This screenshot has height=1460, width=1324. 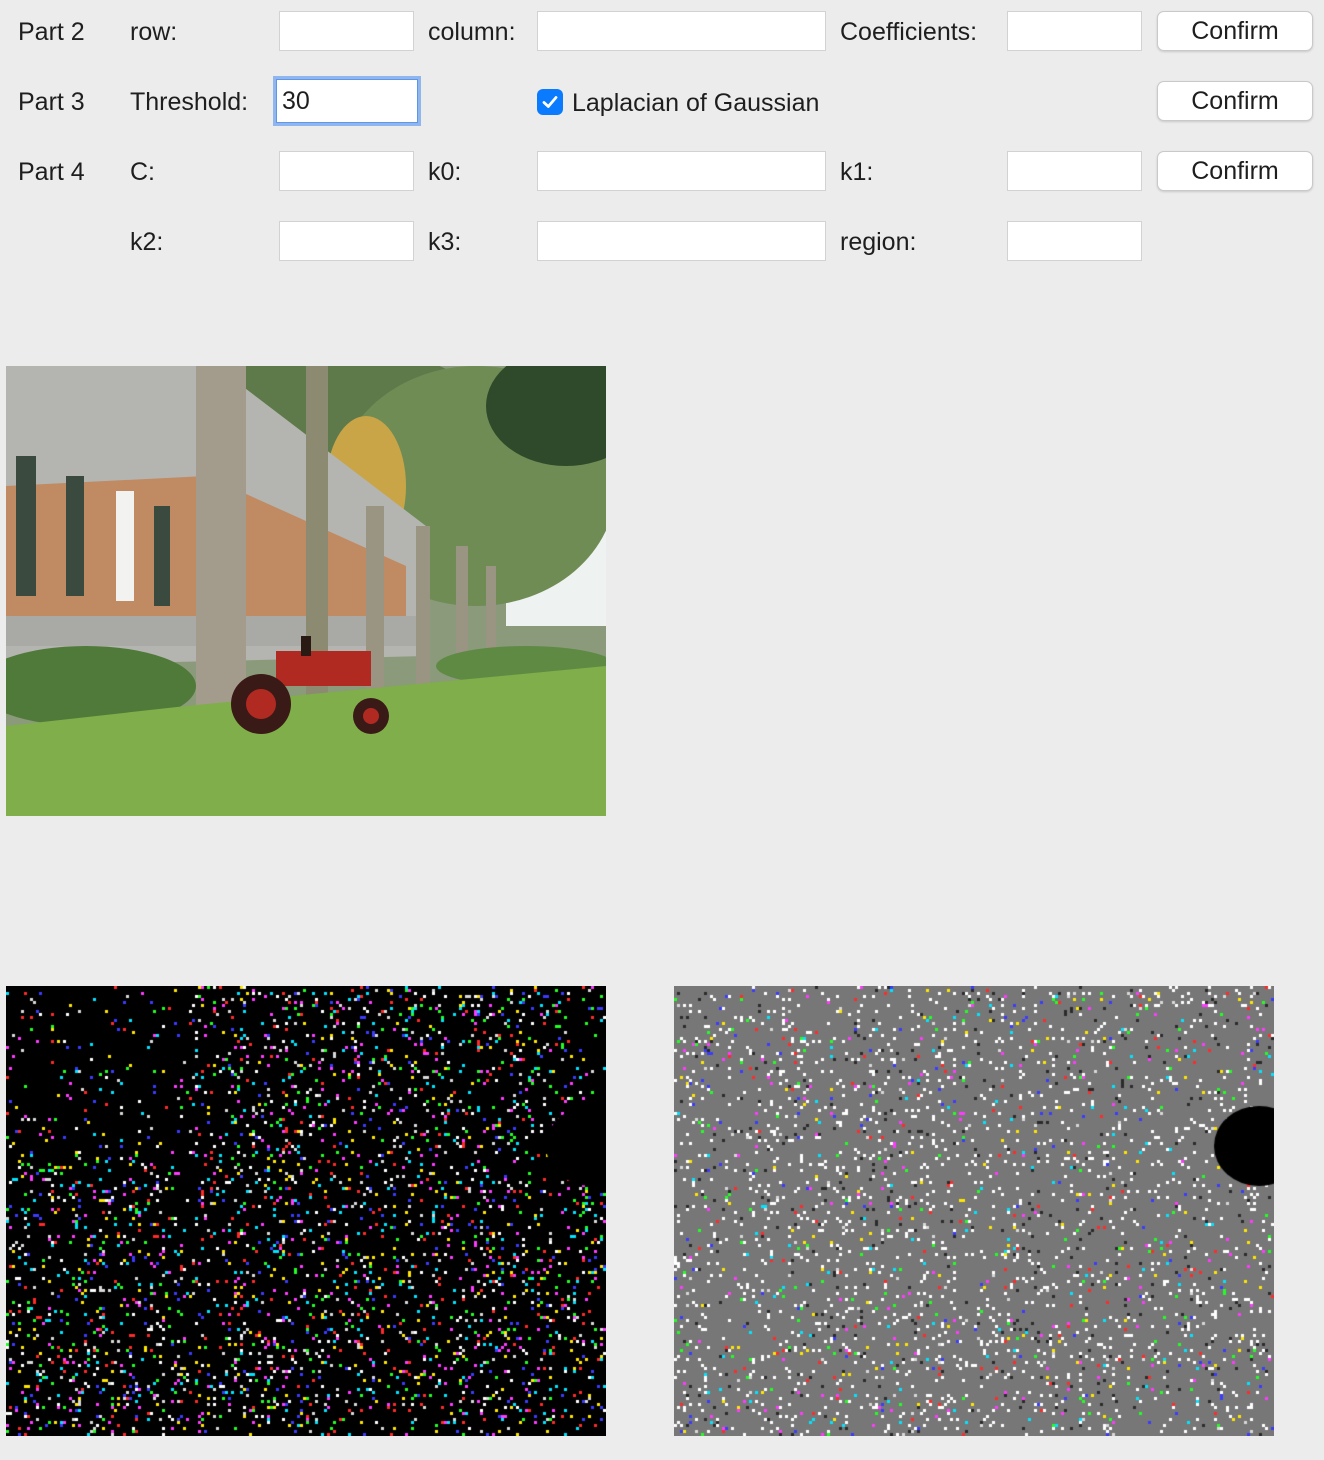 I want to click on edge-result-noise-canvas, so click(x=974, y=1211).